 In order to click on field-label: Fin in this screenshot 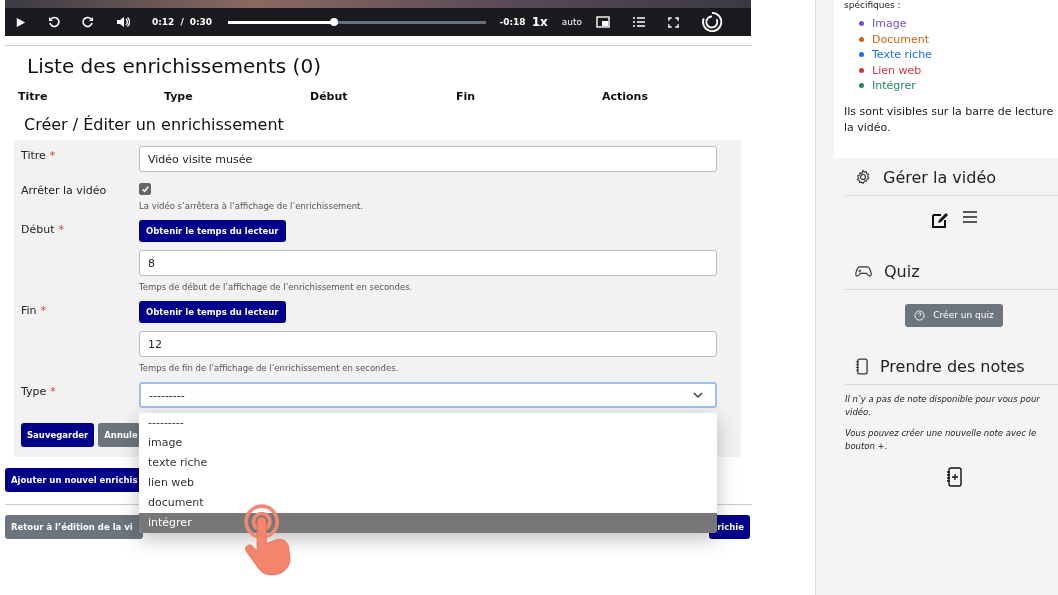, I will do `click(29, 310)`.